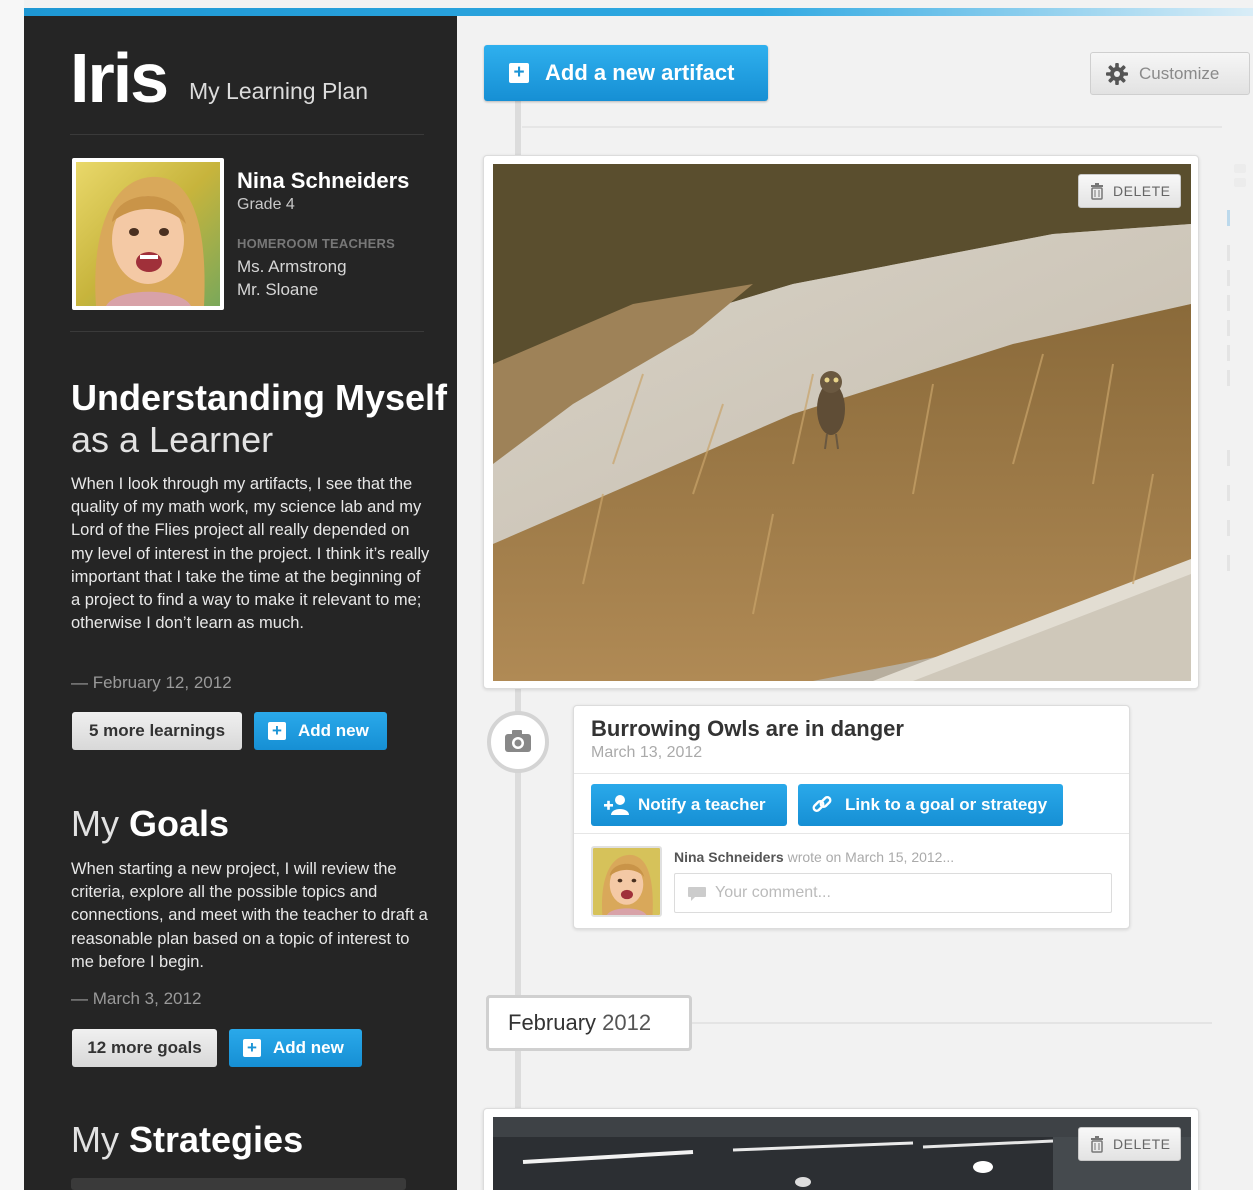 The image size is (1253, 1190). Describe the element at coordinates (952, 1023) in the screenshot. I see `month-line` at that location.